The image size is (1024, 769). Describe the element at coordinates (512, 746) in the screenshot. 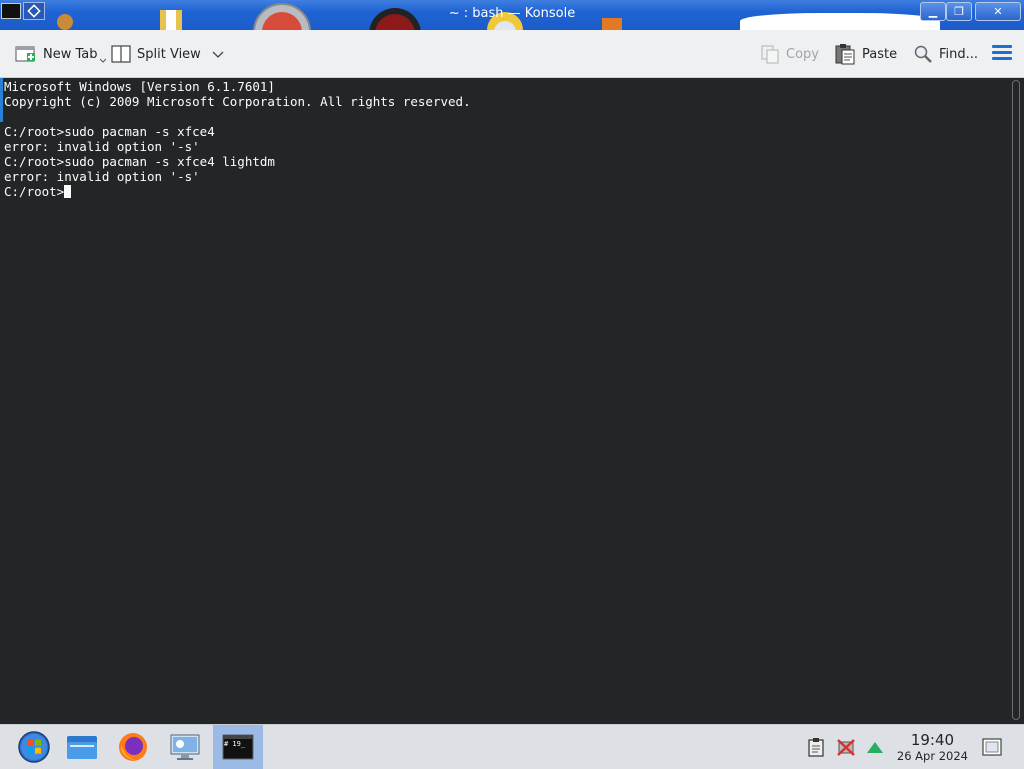

I see `taskbar: # 19_ 19:40 26 Apr 2024` at that location.